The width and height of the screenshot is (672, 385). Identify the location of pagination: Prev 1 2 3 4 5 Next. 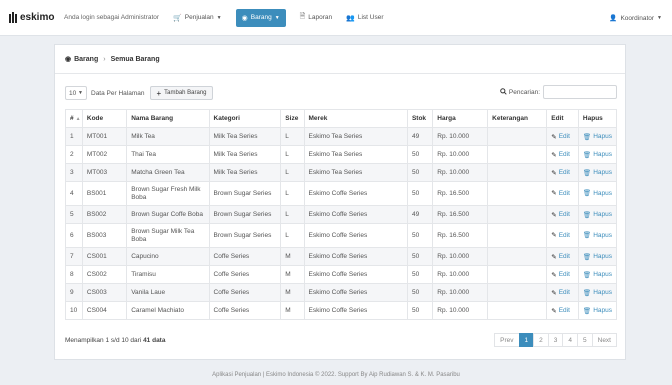
(555, 340).